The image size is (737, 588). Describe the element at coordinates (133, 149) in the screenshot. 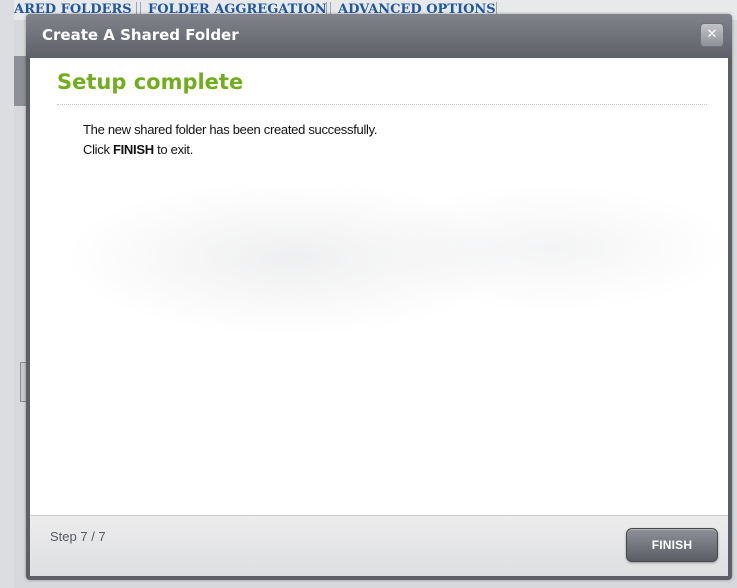

I see `instruction-finish-word: FINISH` at that location.